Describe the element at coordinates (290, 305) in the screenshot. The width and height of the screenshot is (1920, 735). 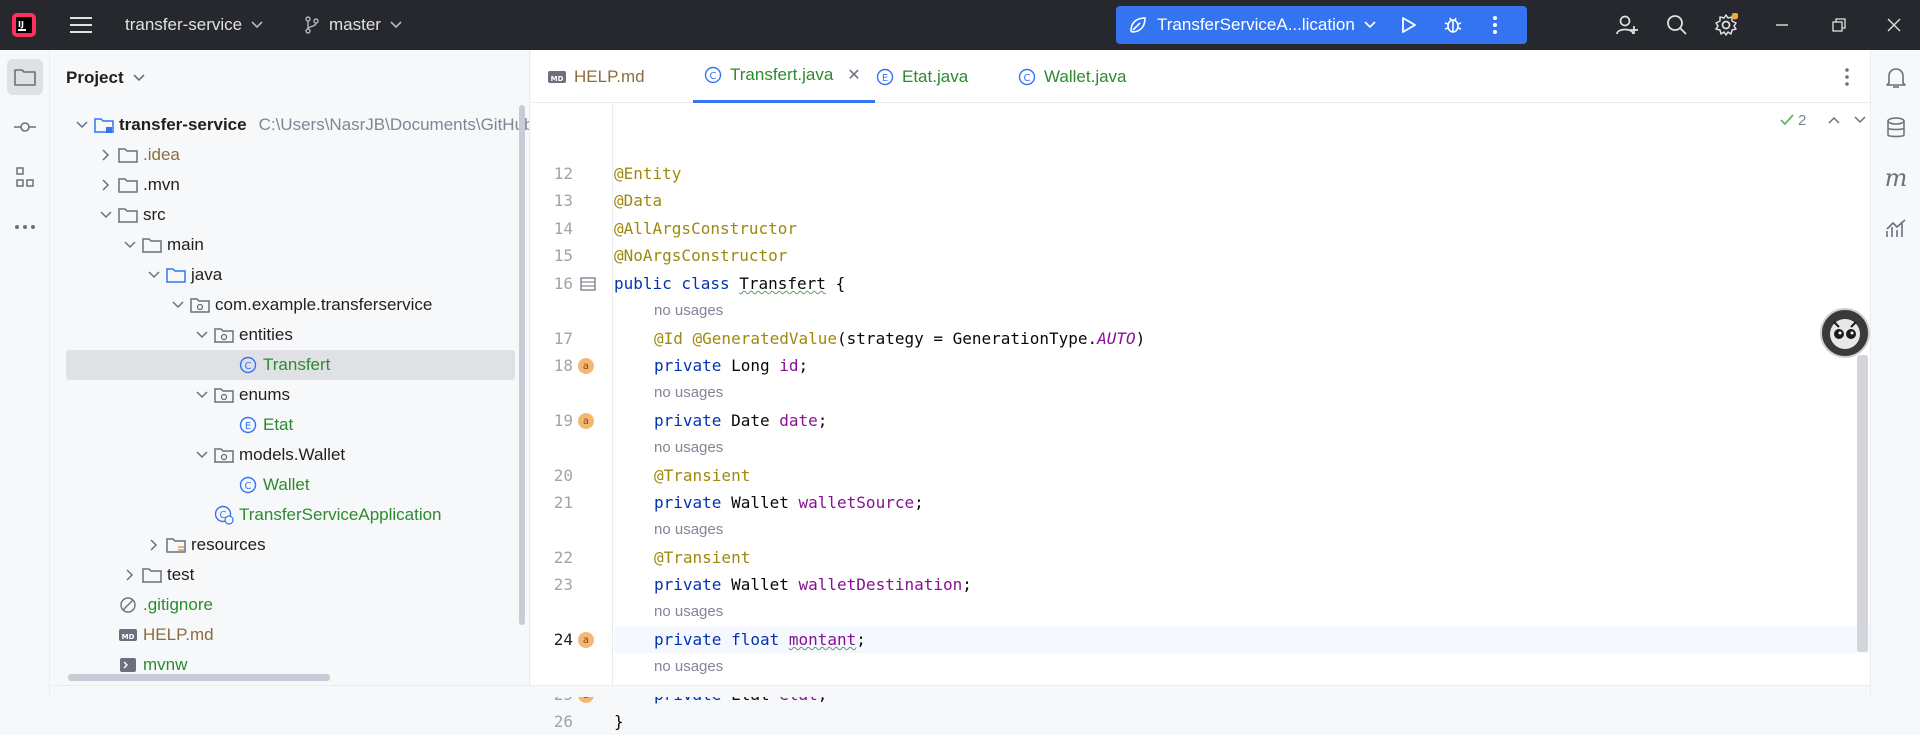
I see `tree-item-package: com.example.transferservice` at that location.